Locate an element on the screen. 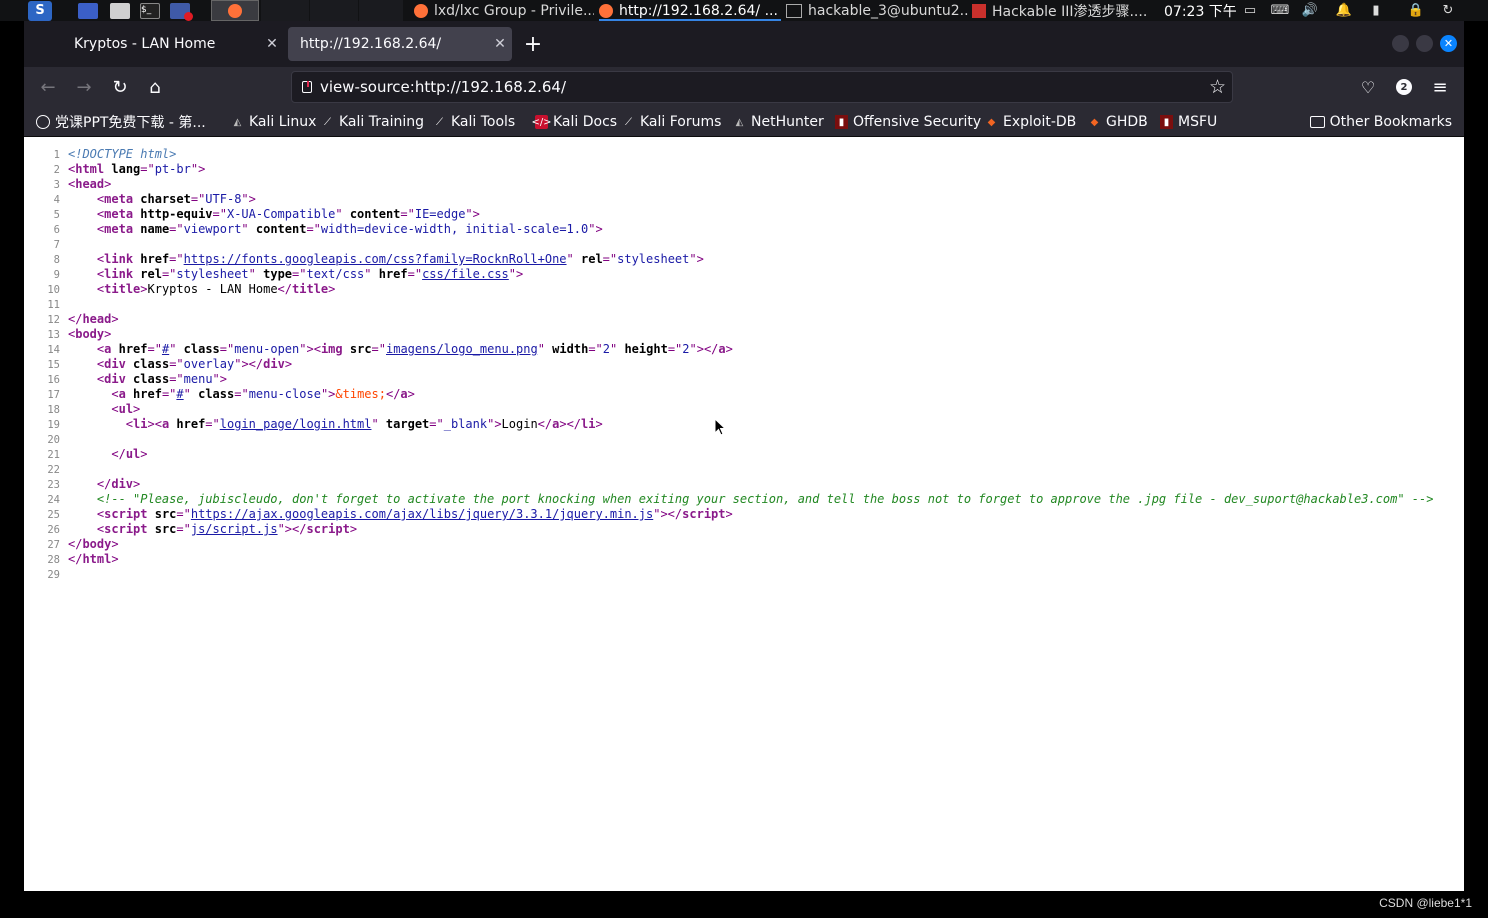  line-number: 8 is located at coordinates (56, 260).